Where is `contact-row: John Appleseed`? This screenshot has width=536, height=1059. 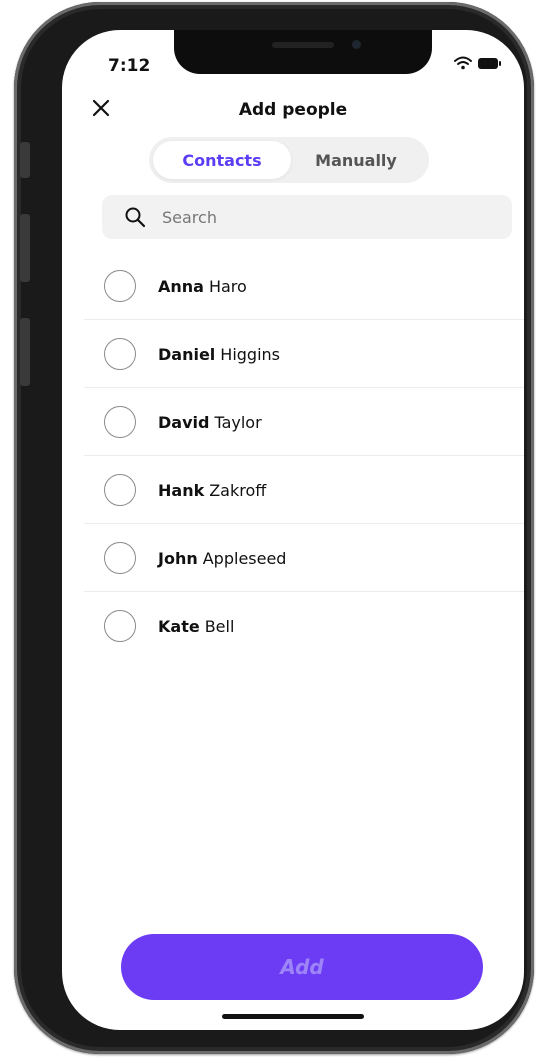
contact-row: John Appleseed is located at coordinates (293, 558).